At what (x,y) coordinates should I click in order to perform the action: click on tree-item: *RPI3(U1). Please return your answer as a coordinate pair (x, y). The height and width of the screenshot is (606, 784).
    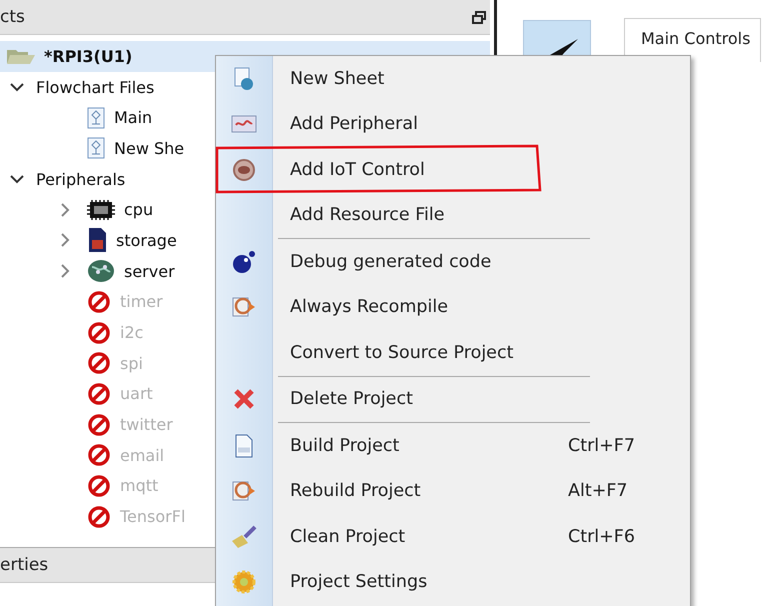
    Looking at the image, I should click on (88, 56).